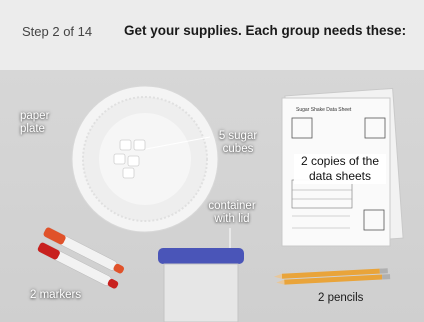 Image resolution: width=424 pixels, height=322 pixels. What do you see at coordinates (238, 142) in the screenshot?
I see `sugar-cubes-label: 5 sugar cubes` at bounding box center [238, 142].